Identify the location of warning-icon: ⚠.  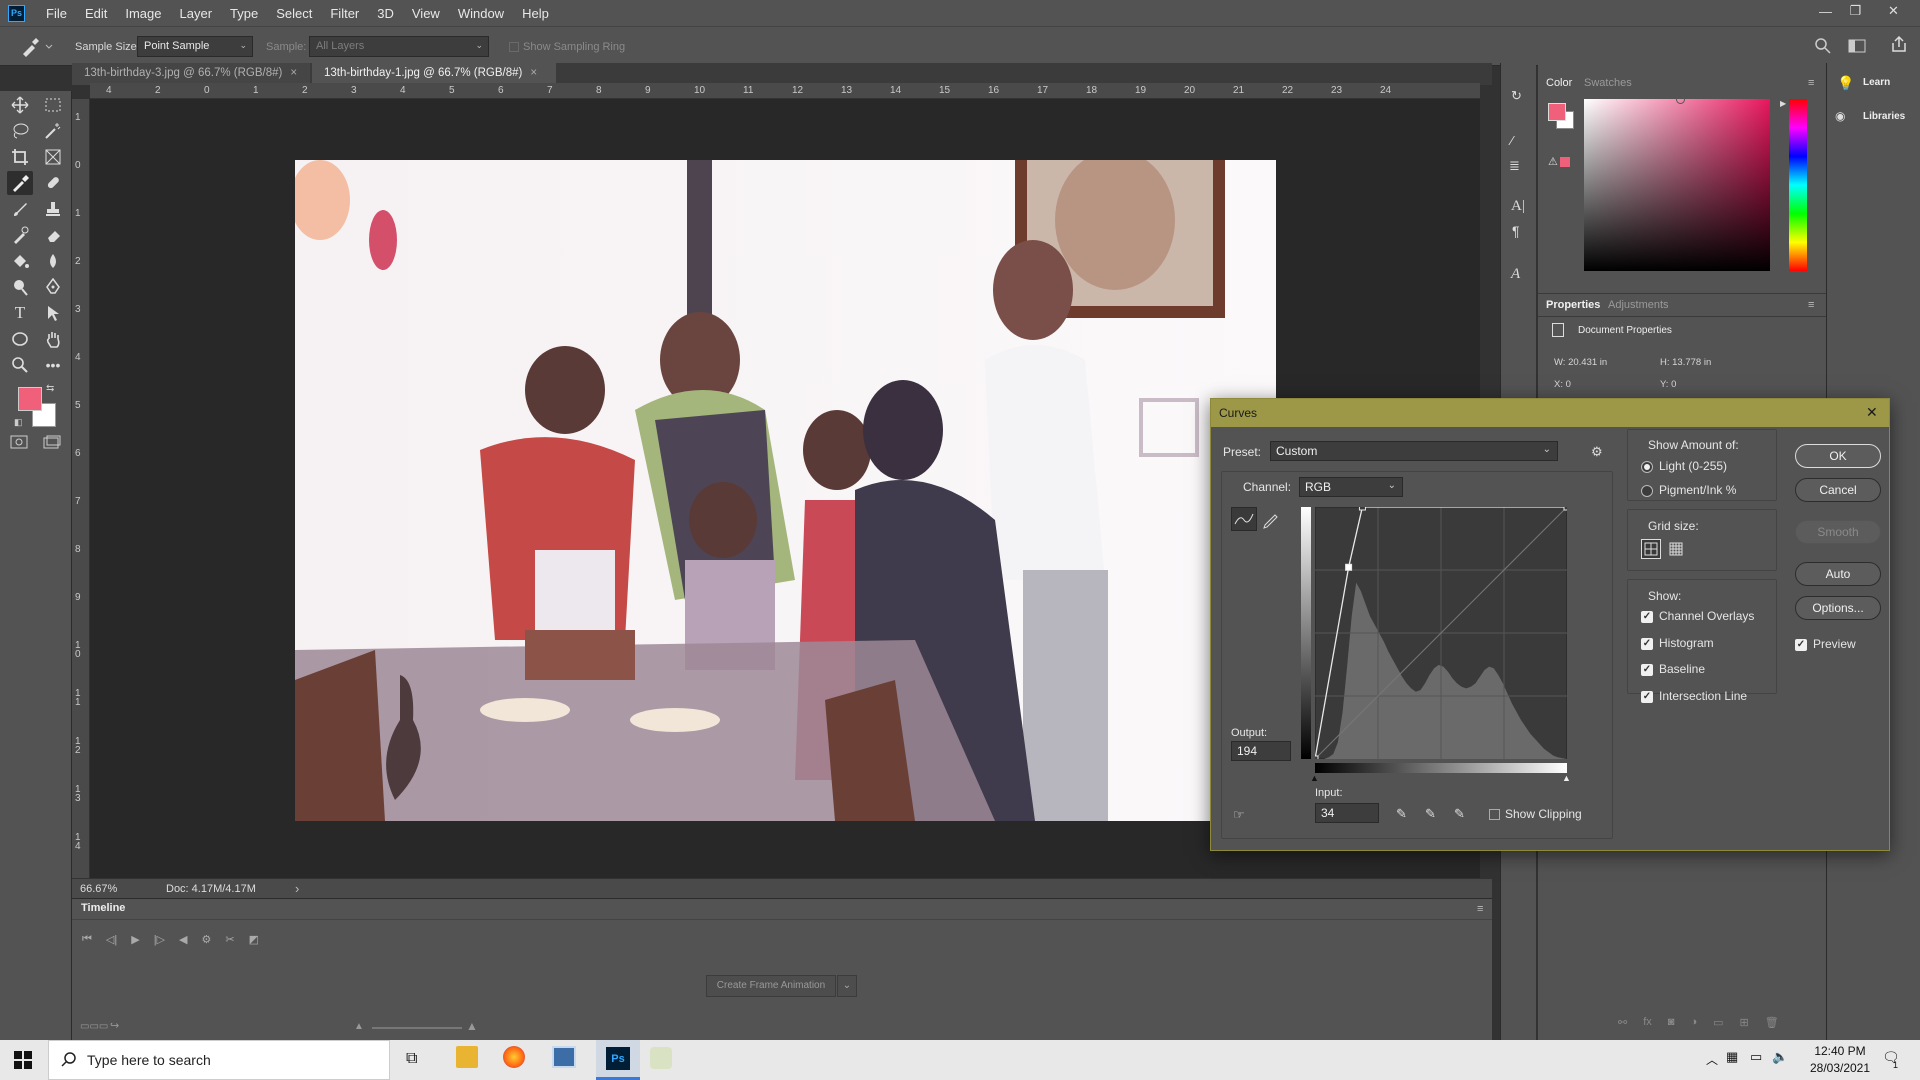
(1553, 161).